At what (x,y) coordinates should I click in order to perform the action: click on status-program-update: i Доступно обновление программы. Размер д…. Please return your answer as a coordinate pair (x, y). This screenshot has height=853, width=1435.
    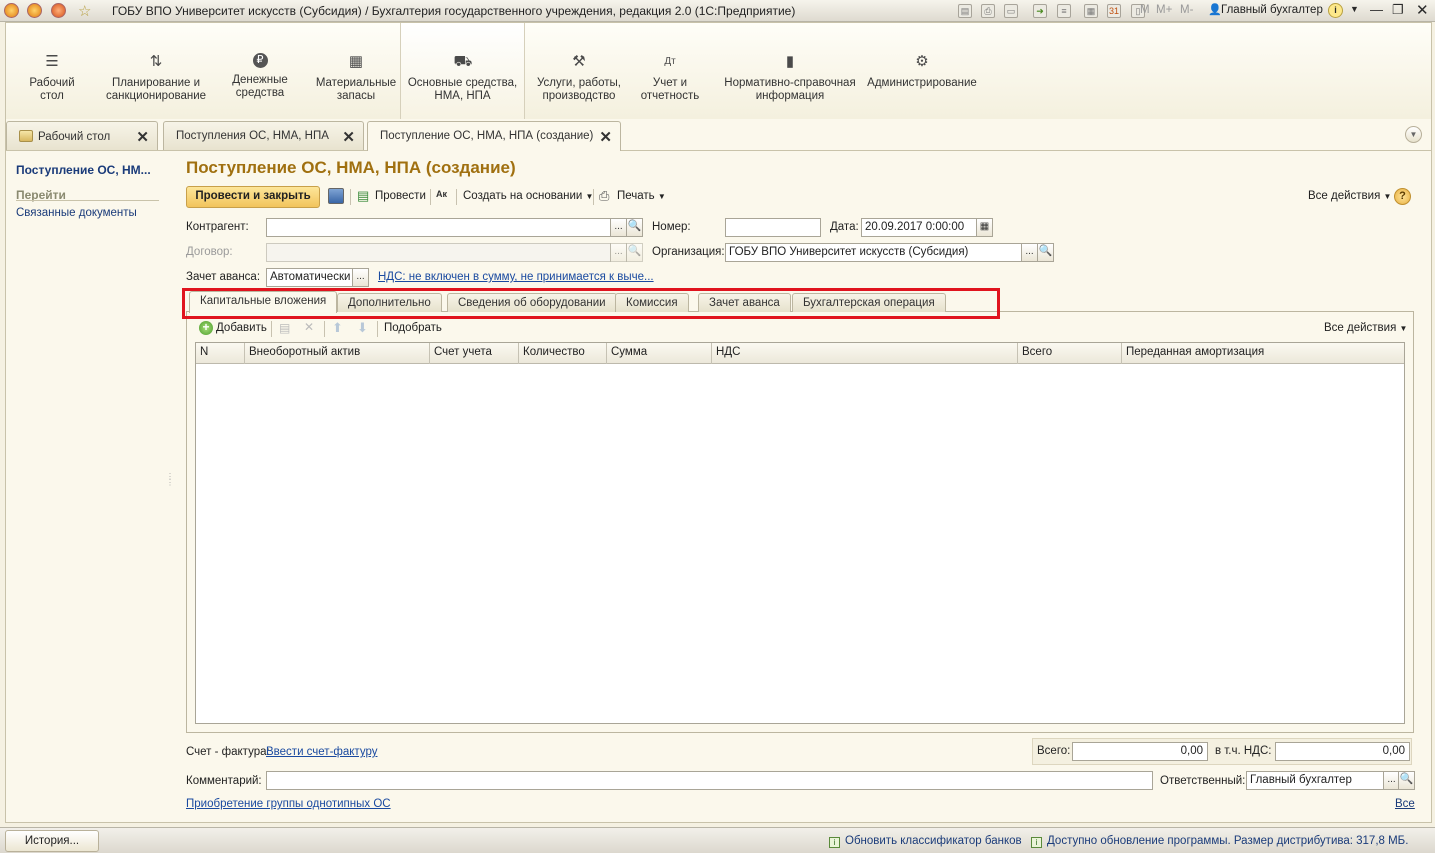
    Looking at the image, I should click on (1219, 841).